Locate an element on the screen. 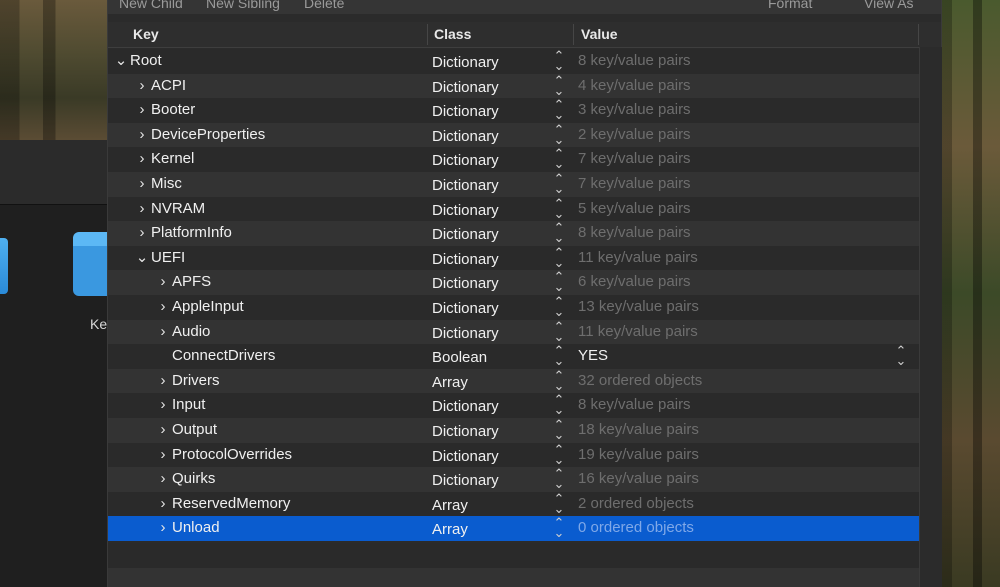 This screenshot has width=1000, height=587. row-value: 3 key/value pairs is located at coordinates (634, 109).